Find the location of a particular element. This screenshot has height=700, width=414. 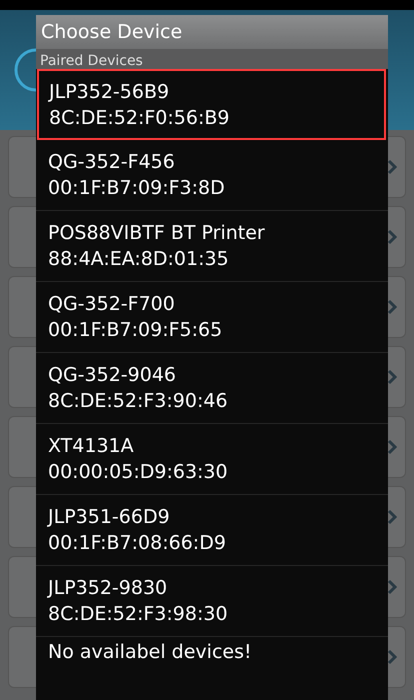

device-name: JLP351-66D9 is located at coordinates (109, 517).